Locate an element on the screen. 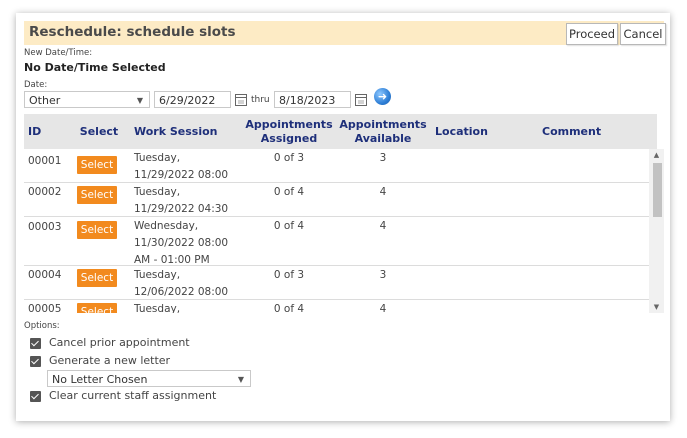  col-location: Location is located at coordinates (461, 131).